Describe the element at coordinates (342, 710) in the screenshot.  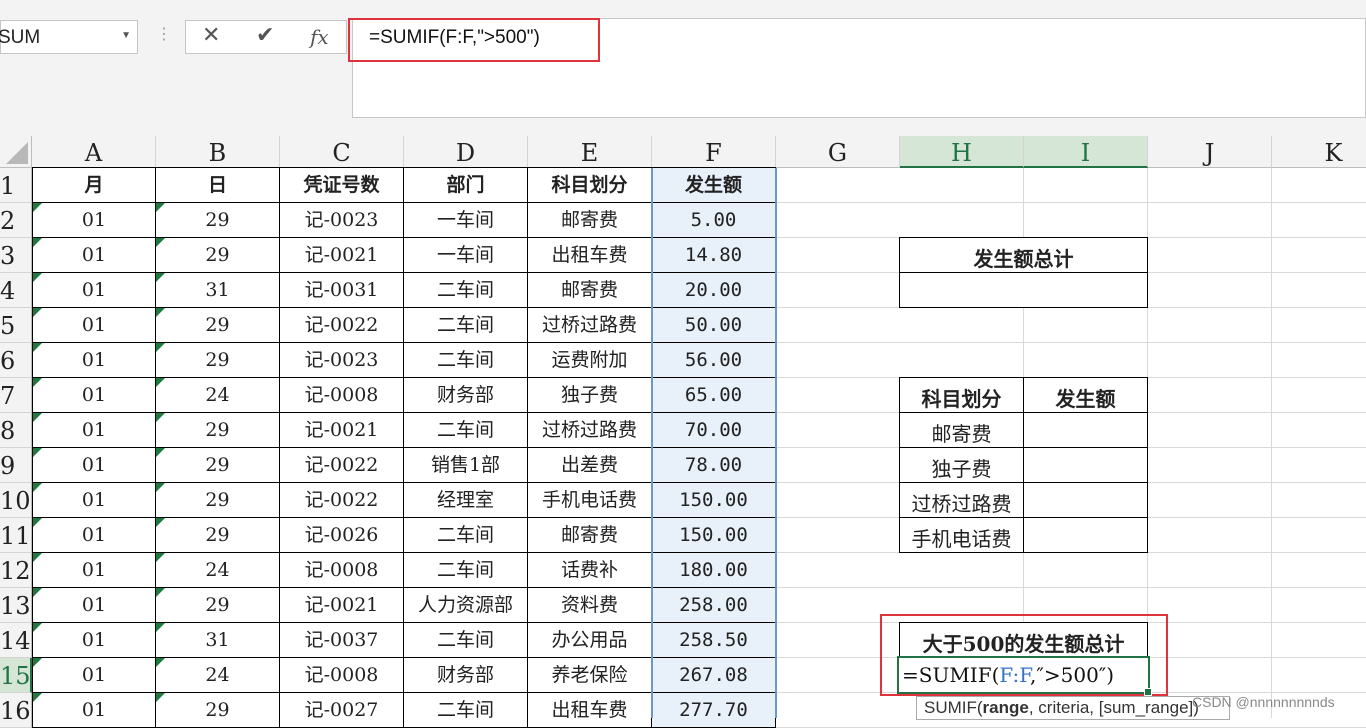
I see `table-cell: 记-0027` at that location.